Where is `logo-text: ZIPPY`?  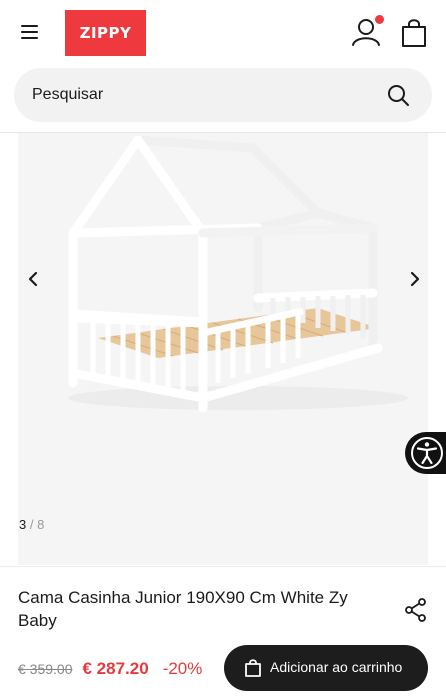
logo-text: ZIPPY is located at coordinates (105, 33).